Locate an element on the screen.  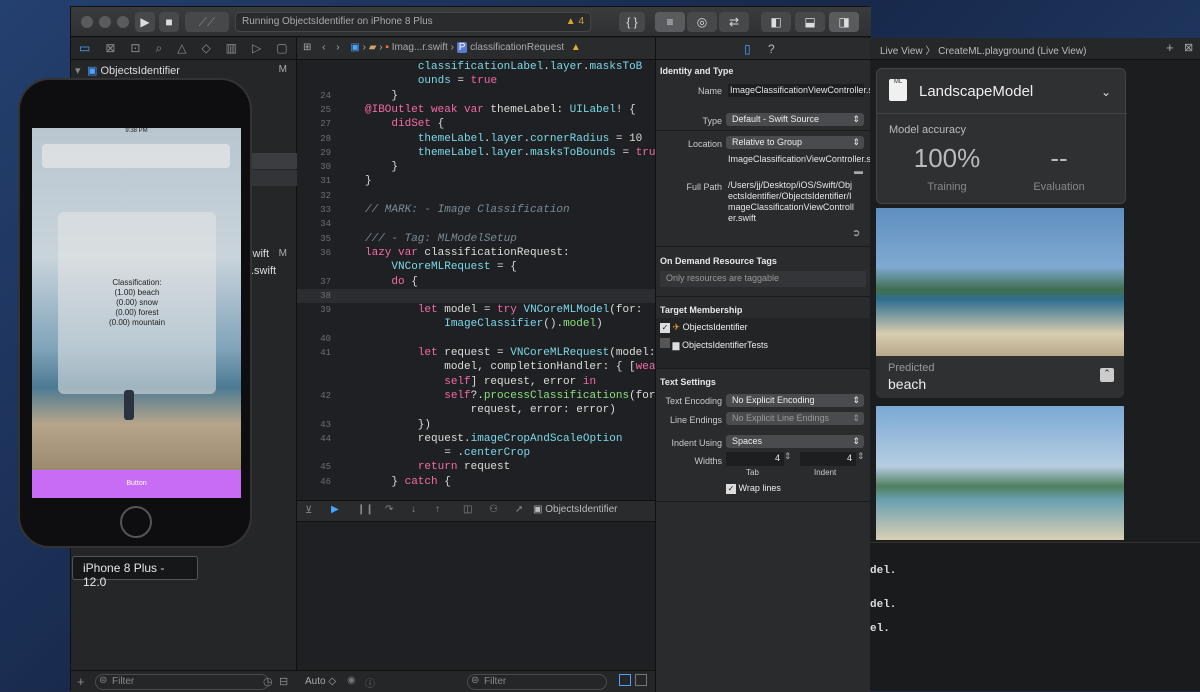
close-window-button is located at coordinates (87, 22).